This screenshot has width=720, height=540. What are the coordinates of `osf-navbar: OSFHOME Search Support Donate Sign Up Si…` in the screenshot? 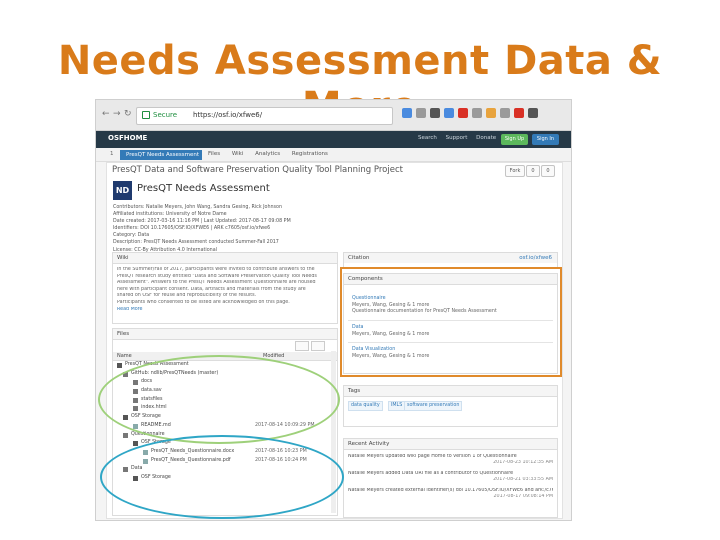 It's located at (333, 139).